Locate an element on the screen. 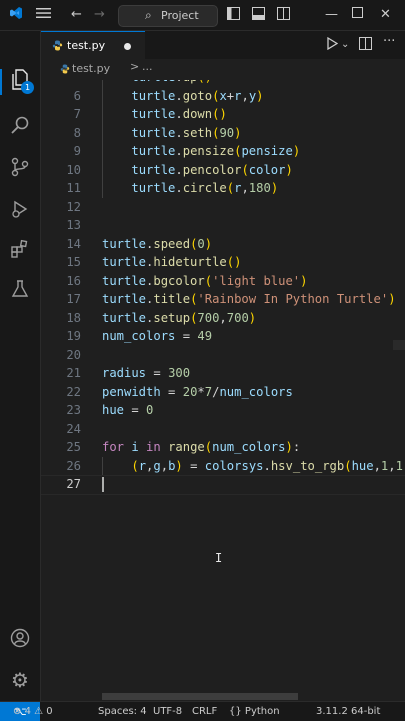 Image resolution: width=405 pixels, height=721 pixels. forward-arrow-icon: → is located at coordinates (99, 15).